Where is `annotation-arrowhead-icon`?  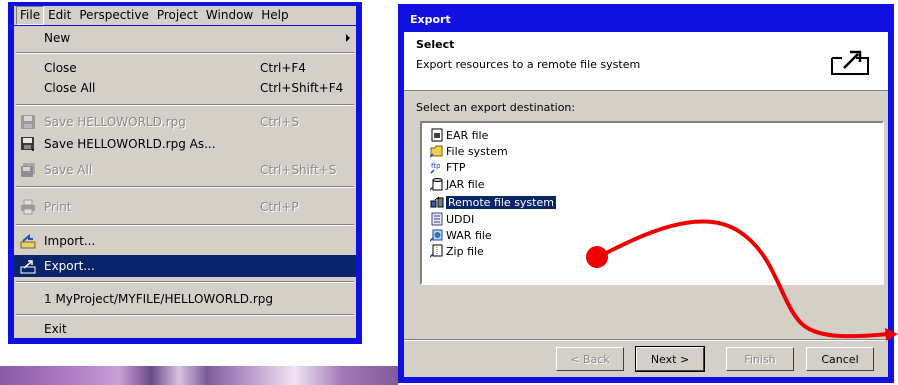 annotation-arrowhead-icon is located at coordinates (891, 334).